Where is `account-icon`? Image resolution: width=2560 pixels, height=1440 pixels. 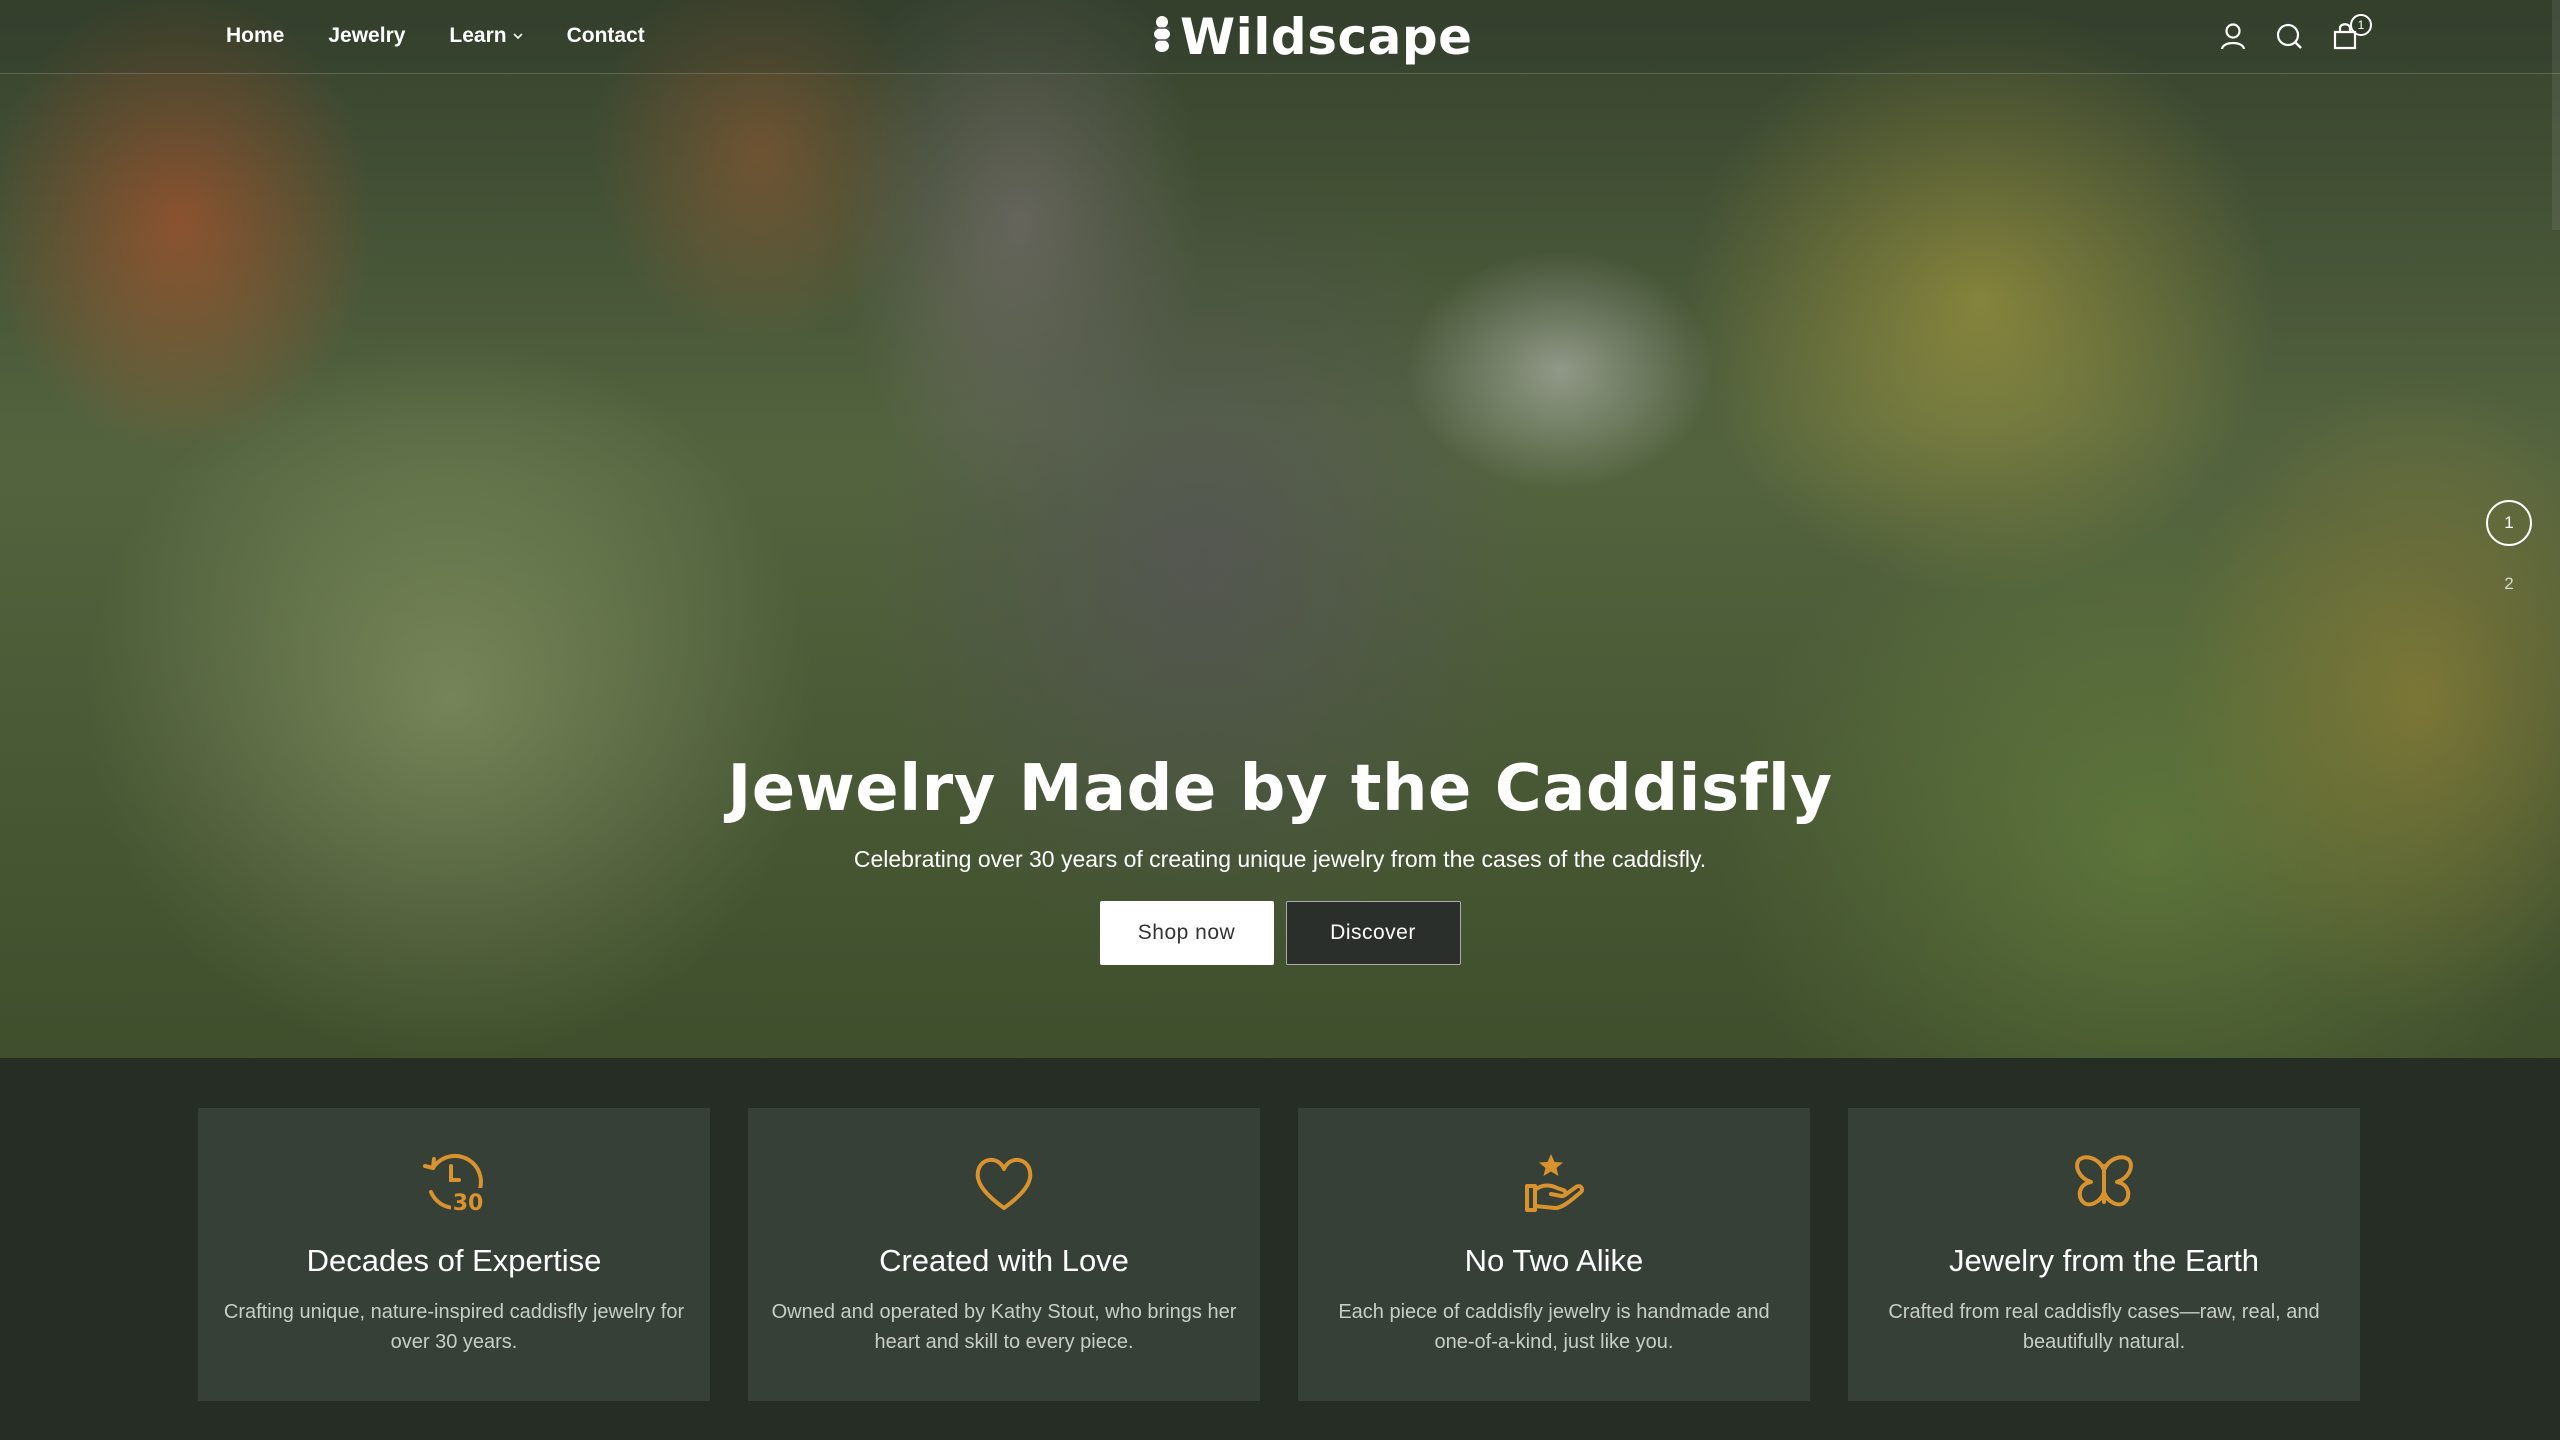 account-icon is located at coordinates (2233, 36).